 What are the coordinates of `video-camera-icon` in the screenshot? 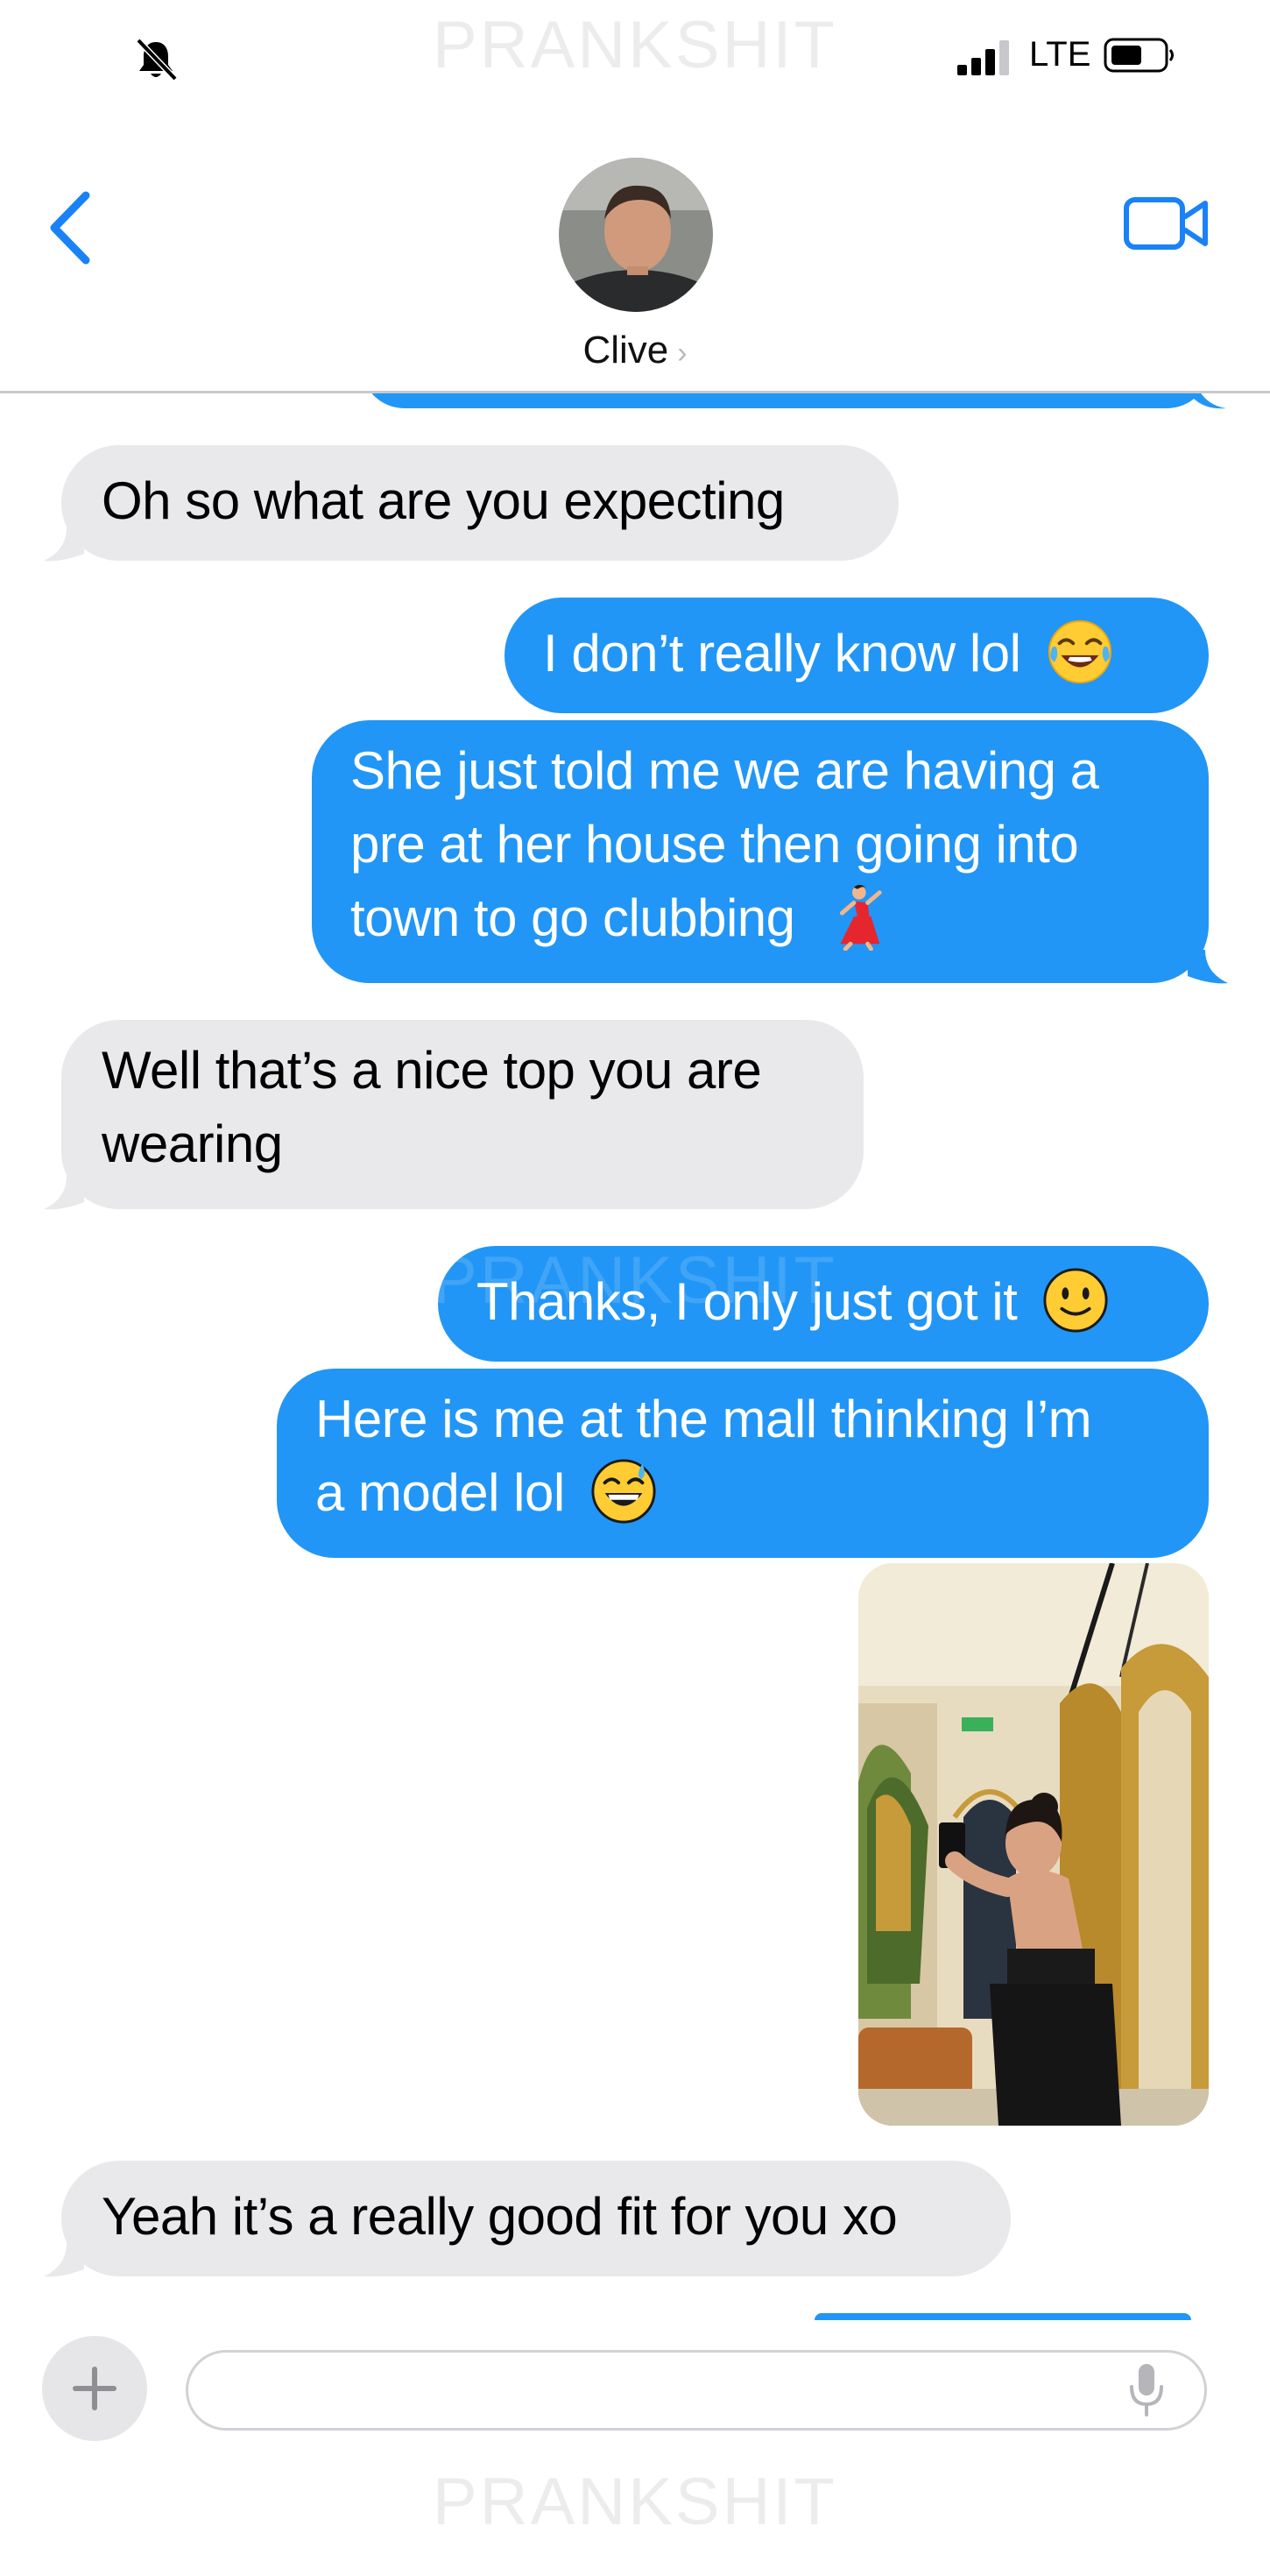 It's located at (1166, 223).